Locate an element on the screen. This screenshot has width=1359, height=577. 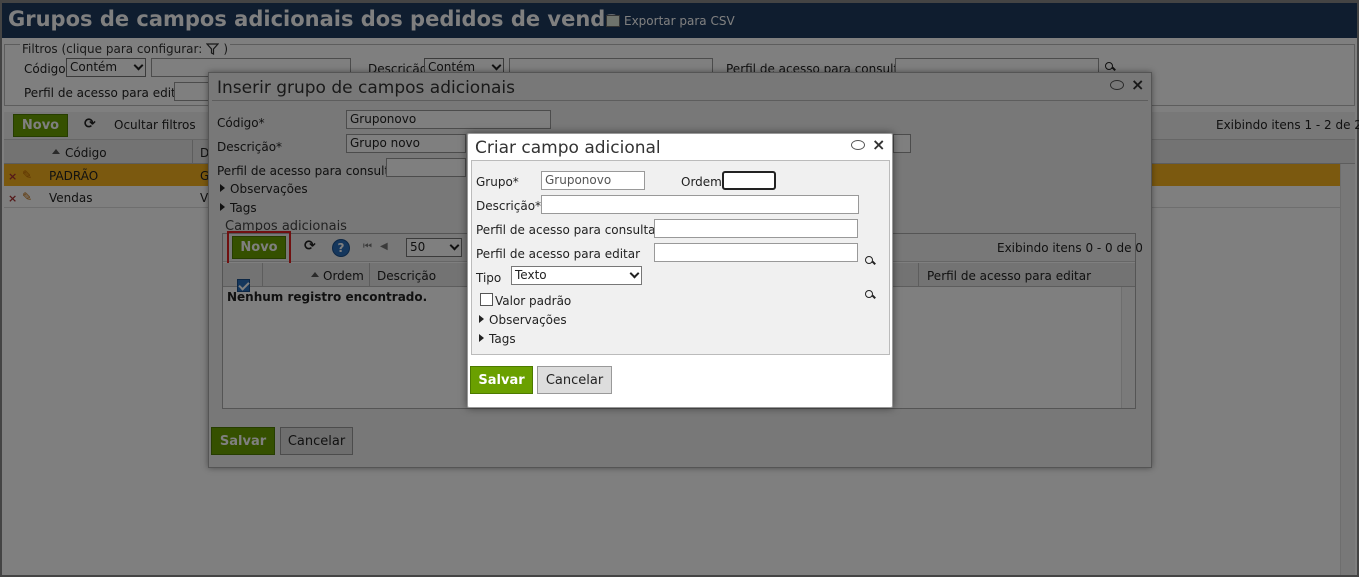
valor-padrao-label: Valor padrão is located at coordinates (533, 301).